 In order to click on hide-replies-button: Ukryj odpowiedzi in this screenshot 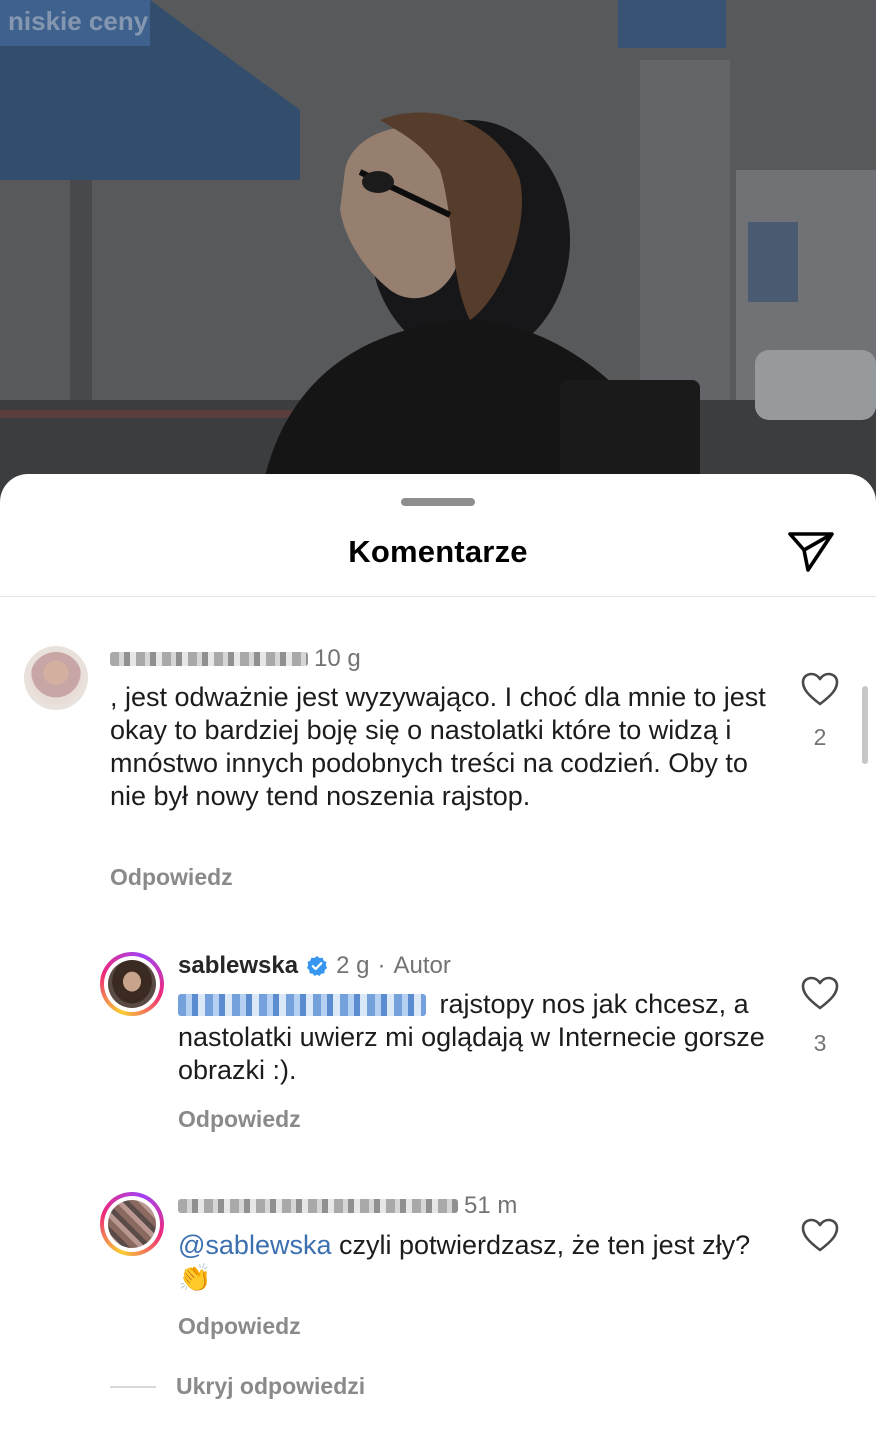, I will do `click(237, 1386)`.